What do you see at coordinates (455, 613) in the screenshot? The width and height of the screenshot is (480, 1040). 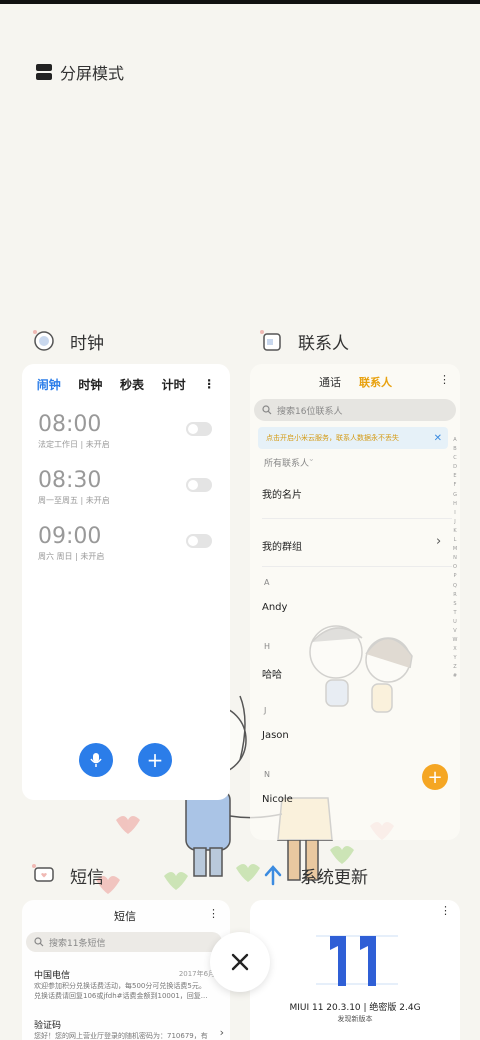 I see `alphabet-letter: T` at bounding box center [455, 613].